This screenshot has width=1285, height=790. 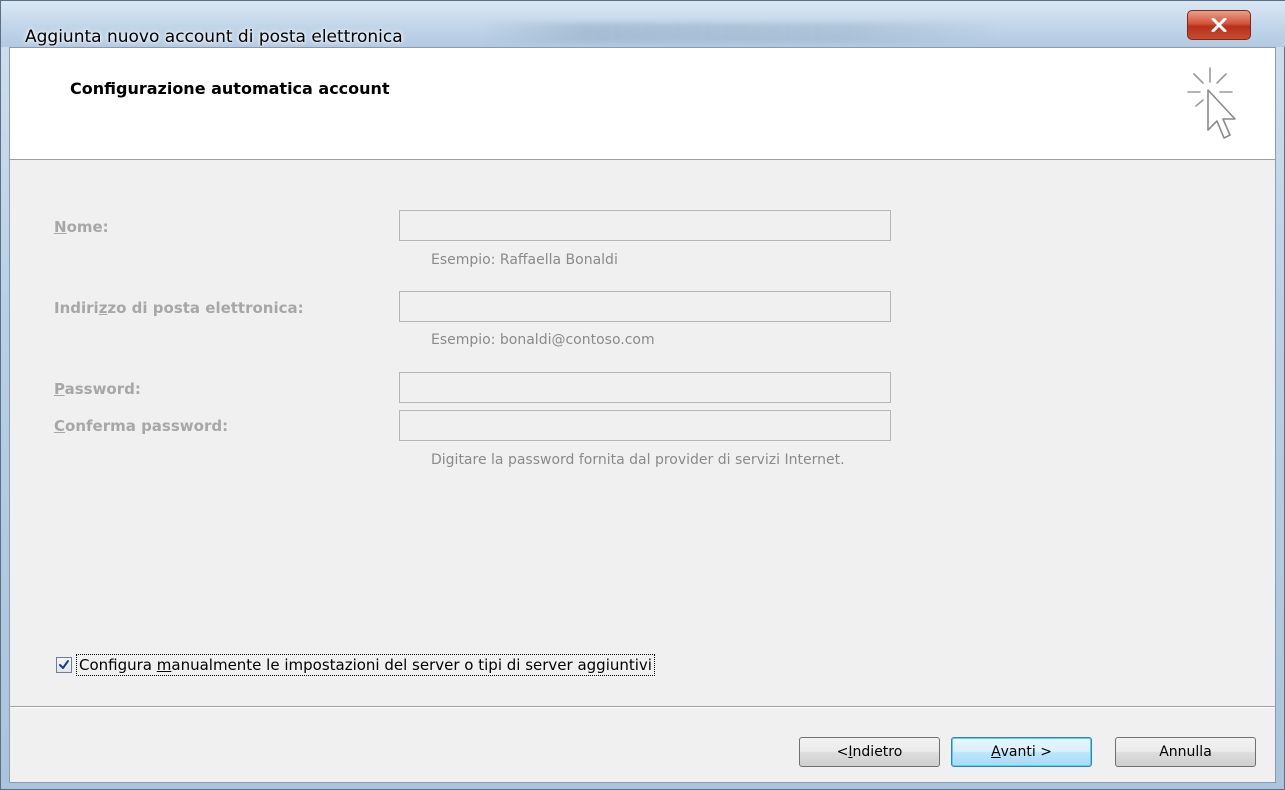 What do you see at coordinates (1211, 103) in the screenshot?
I see `cursor-click-icon` at bounding box center [1211, 103].